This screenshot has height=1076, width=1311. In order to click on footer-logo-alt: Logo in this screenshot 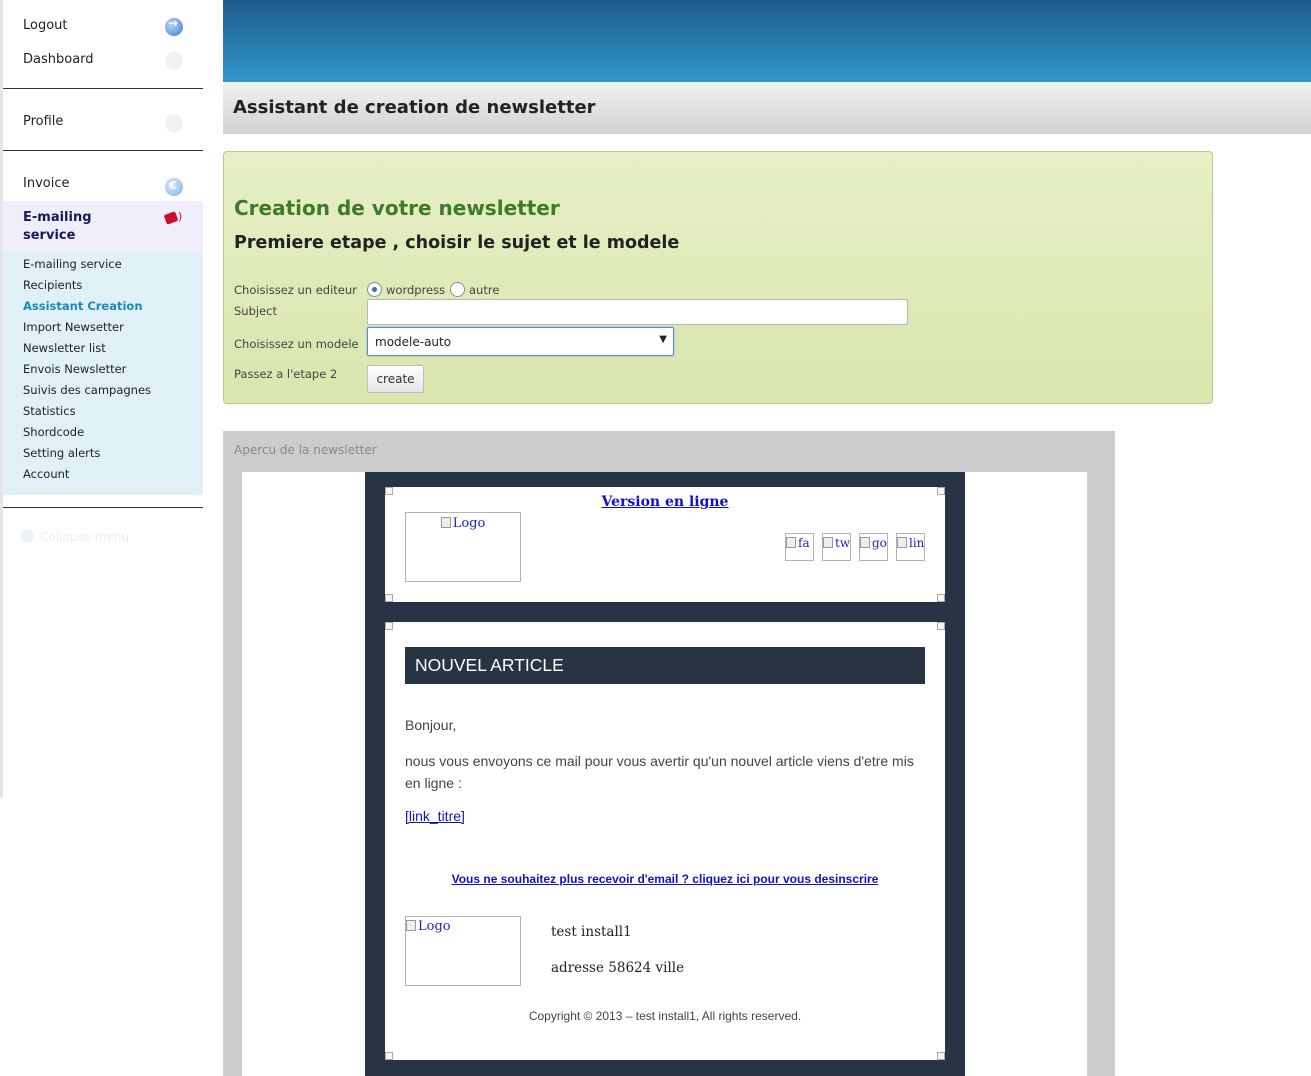, I will do `click(434, 926)`.